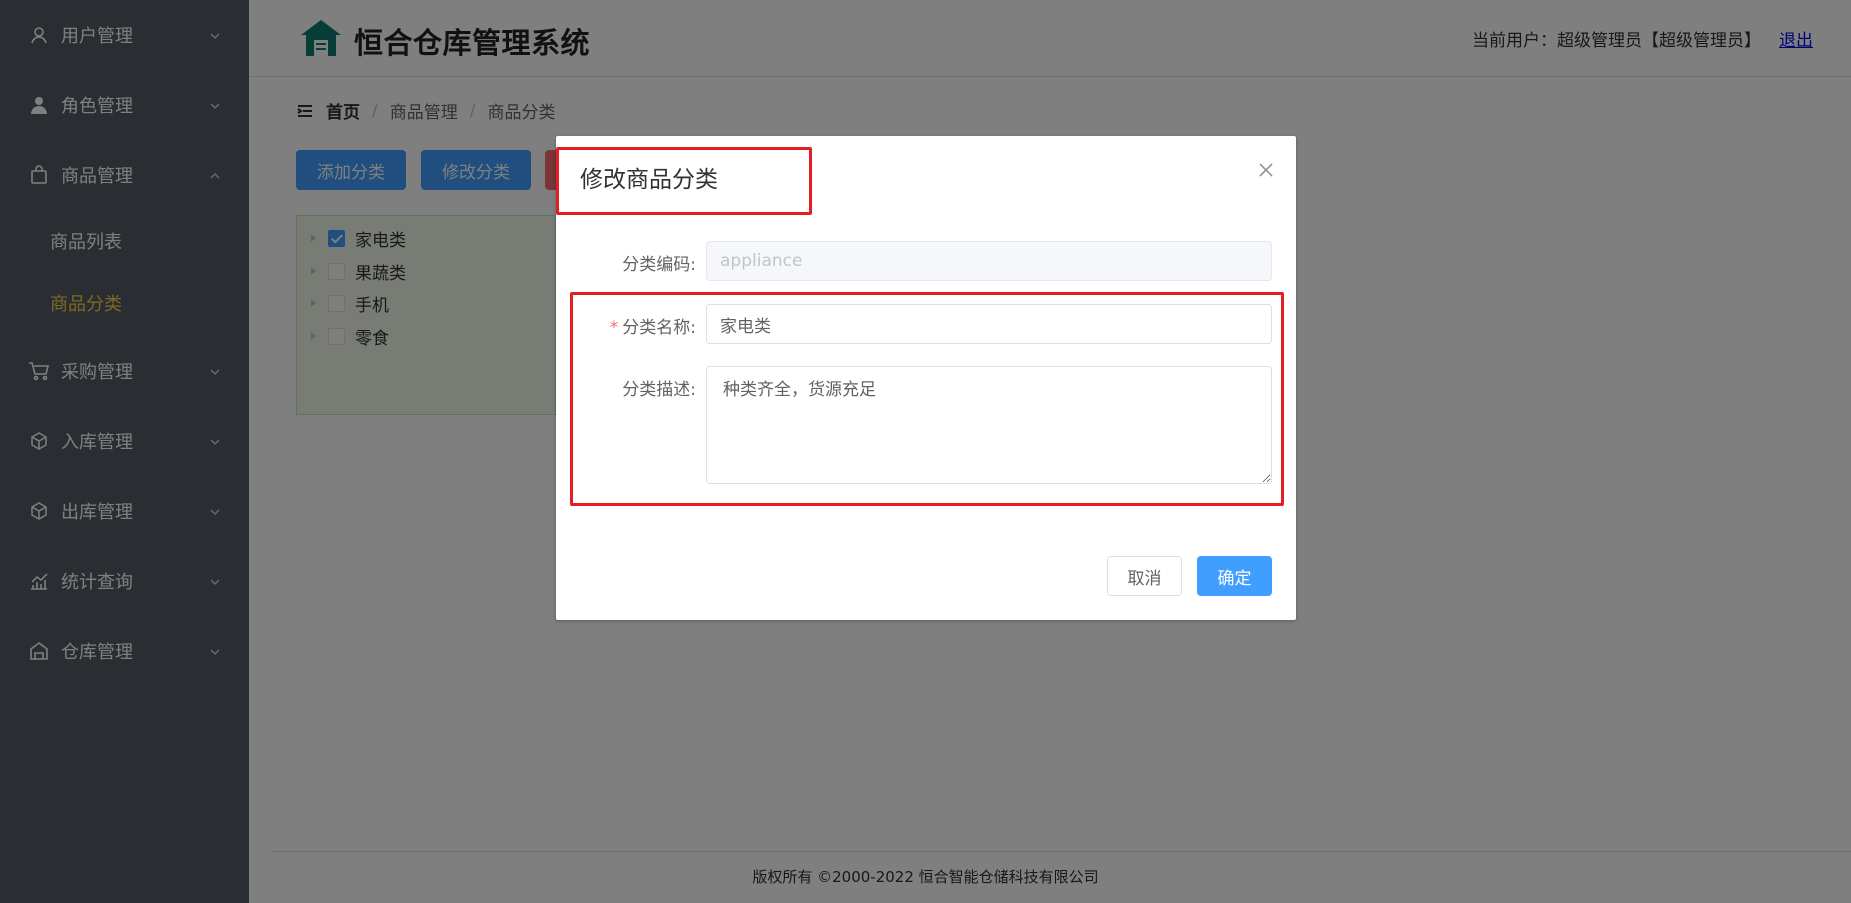 The height and width of the screenshot is (903, 1851). What do you see at coordinates (989, 425) in the screenshot?
I see `category-desc-textarea: 种类齐全，货源充足` at bounding box center [989, 425].